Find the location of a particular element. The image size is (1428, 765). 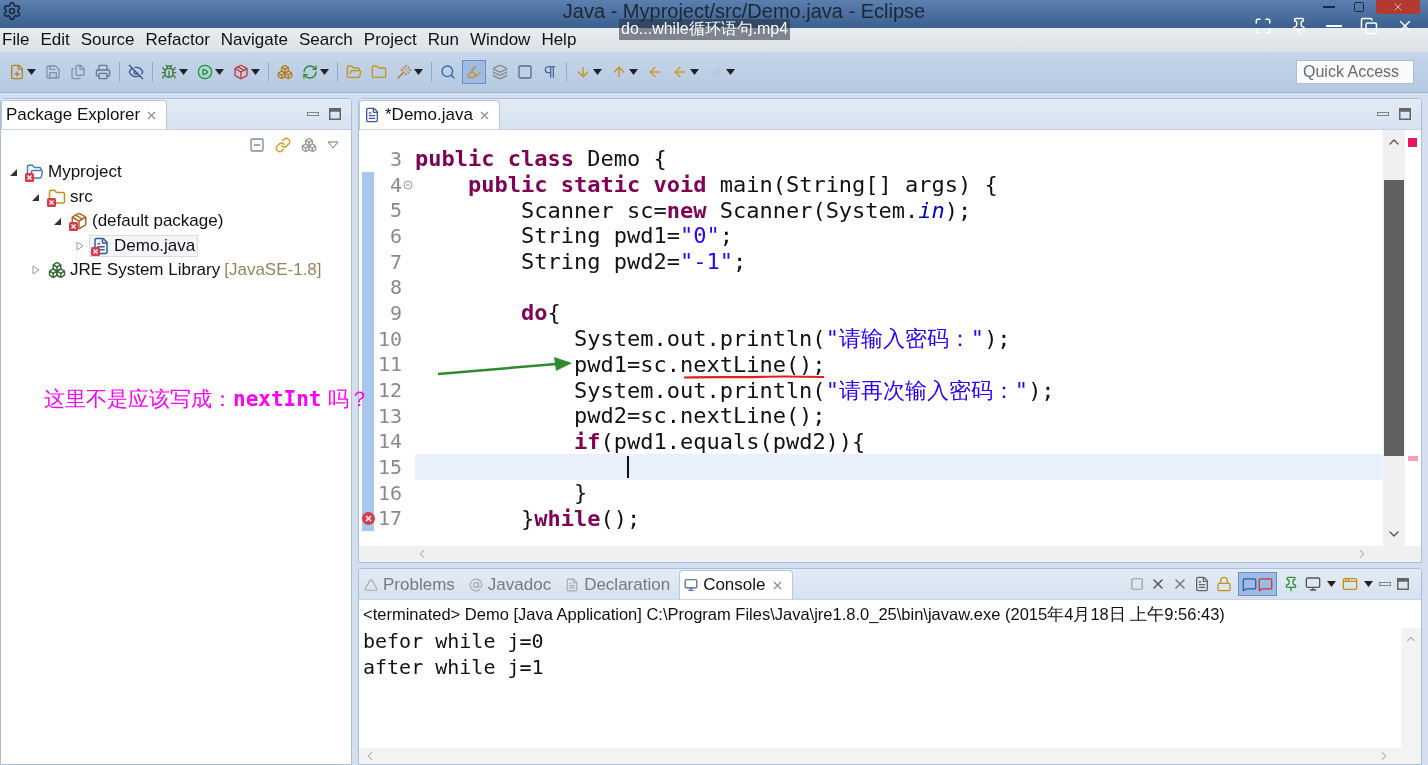

lock-icon is located at coordinates (1224, 584).